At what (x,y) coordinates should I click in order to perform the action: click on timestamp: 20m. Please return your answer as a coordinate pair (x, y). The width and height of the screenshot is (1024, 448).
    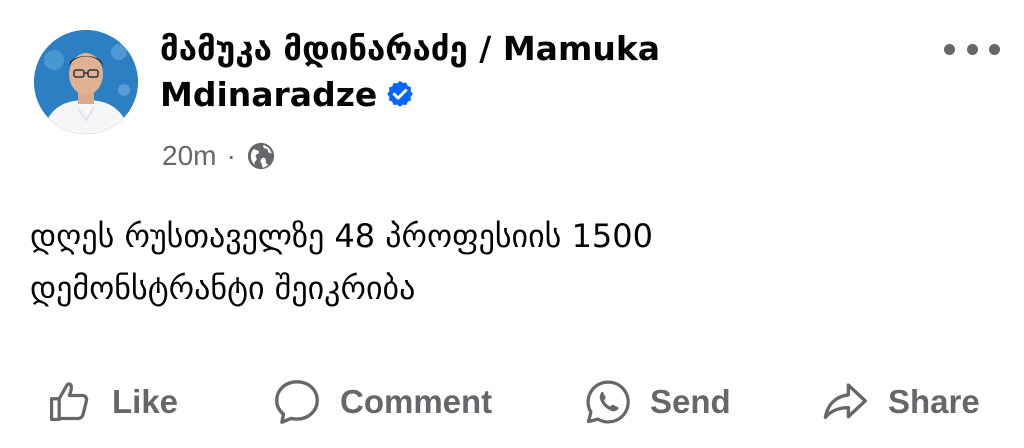
    Looking at the image, I should click on (189, 156).